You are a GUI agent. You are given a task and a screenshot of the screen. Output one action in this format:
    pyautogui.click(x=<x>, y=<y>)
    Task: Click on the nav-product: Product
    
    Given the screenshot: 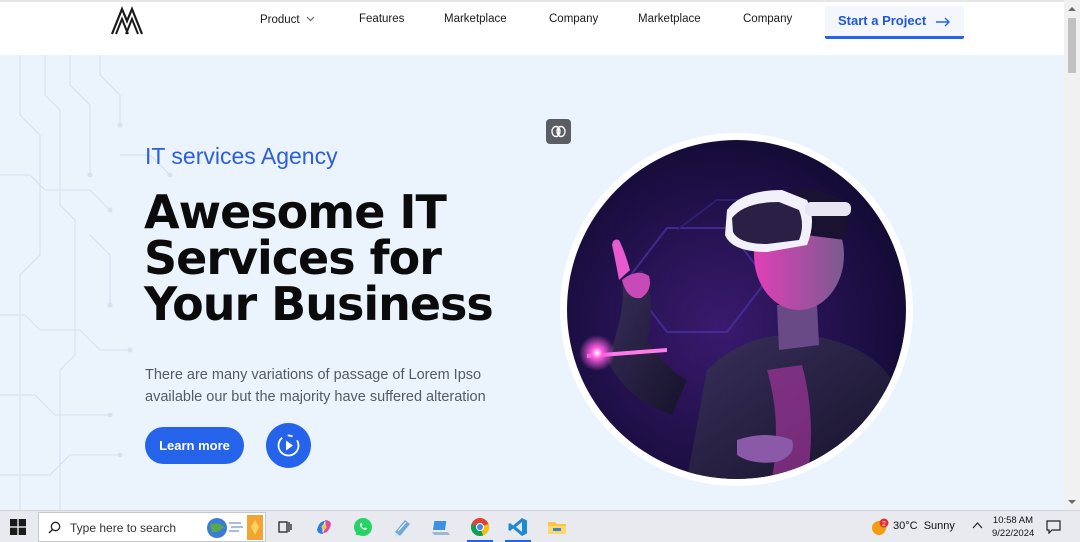 What is the action you would take?
    pyautogui.click(x=287, y=19)
    